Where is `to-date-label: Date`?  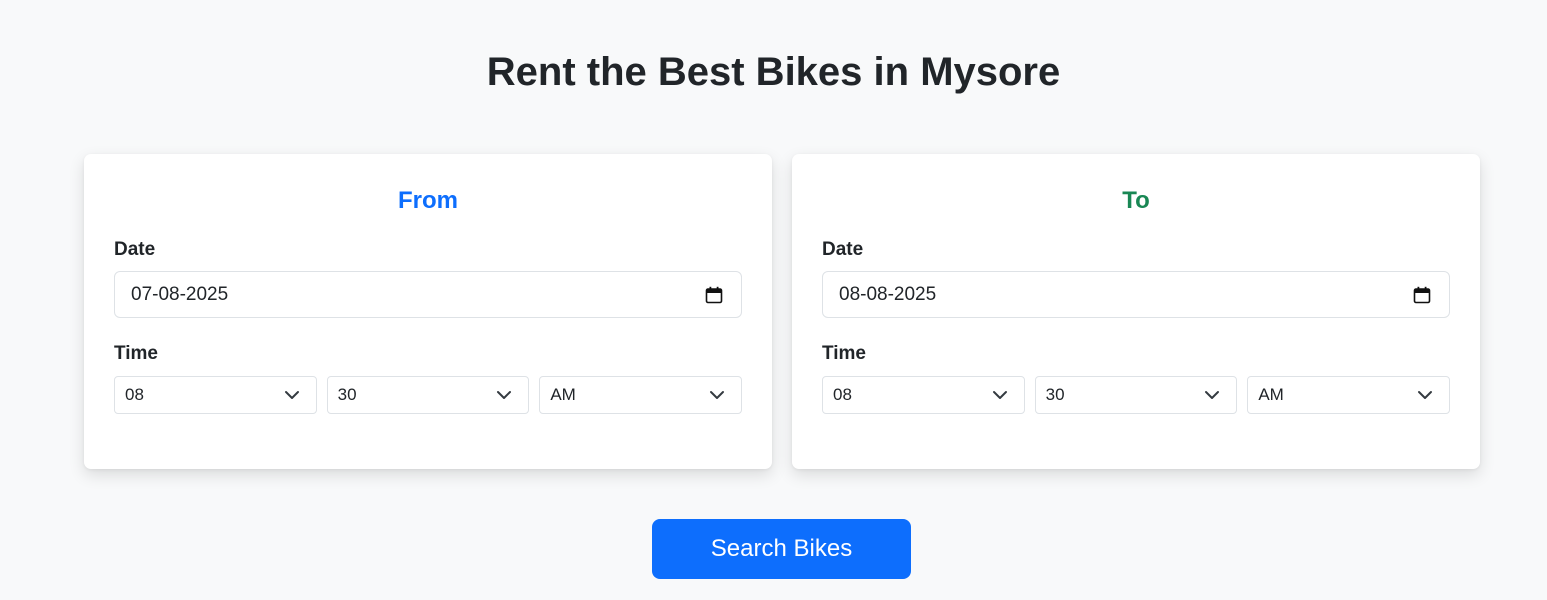
to-date-label: Date is located at coordinates (843, 249).